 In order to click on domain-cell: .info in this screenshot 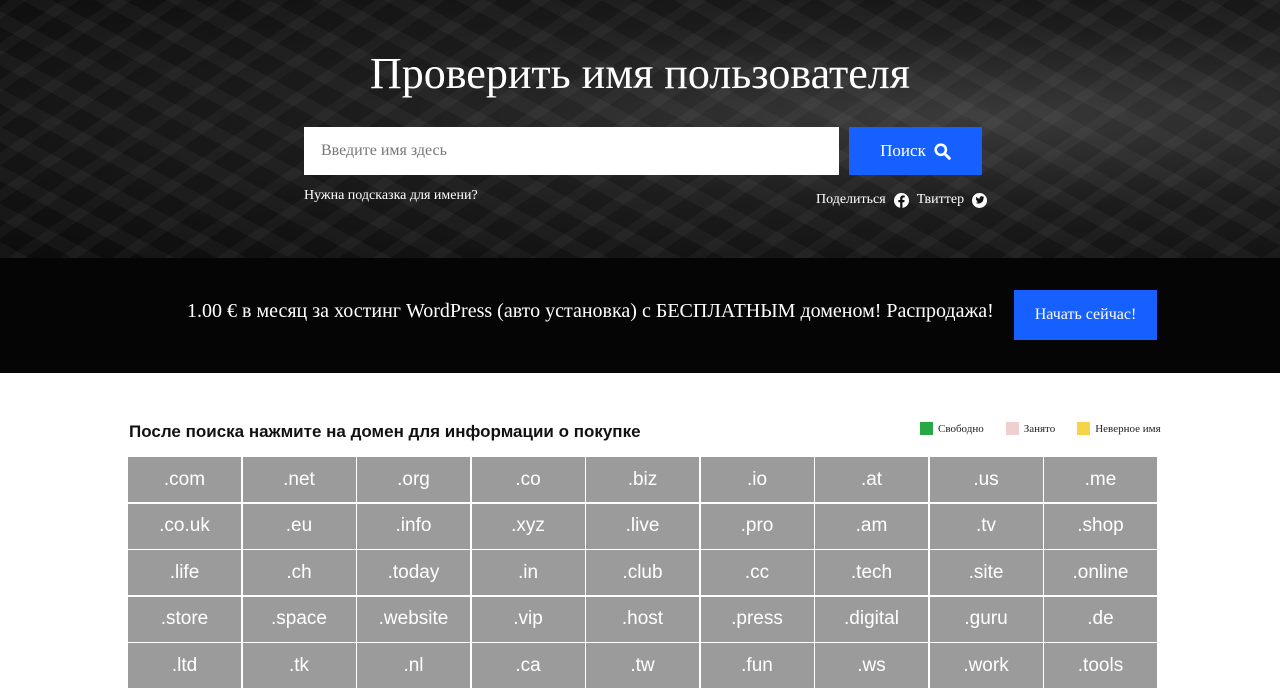, I will do `click(413, 526)`.